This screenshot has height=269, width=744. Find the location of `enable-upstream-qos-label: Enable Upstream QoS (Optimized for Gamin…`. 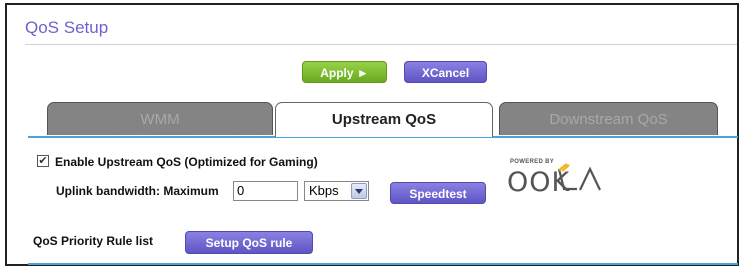

enable-upstream-qos-label: Enable Upstream QoS (Optimized for Gamin… is located at coordinates (186, 162).